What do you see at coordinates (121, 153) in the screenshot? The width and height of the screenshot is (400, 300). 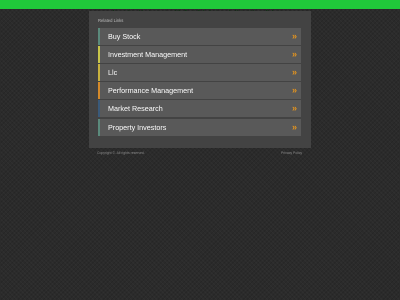 I see `copyright-text: Copyright ©. All rights reserved.` at bounding box center [121, 153].